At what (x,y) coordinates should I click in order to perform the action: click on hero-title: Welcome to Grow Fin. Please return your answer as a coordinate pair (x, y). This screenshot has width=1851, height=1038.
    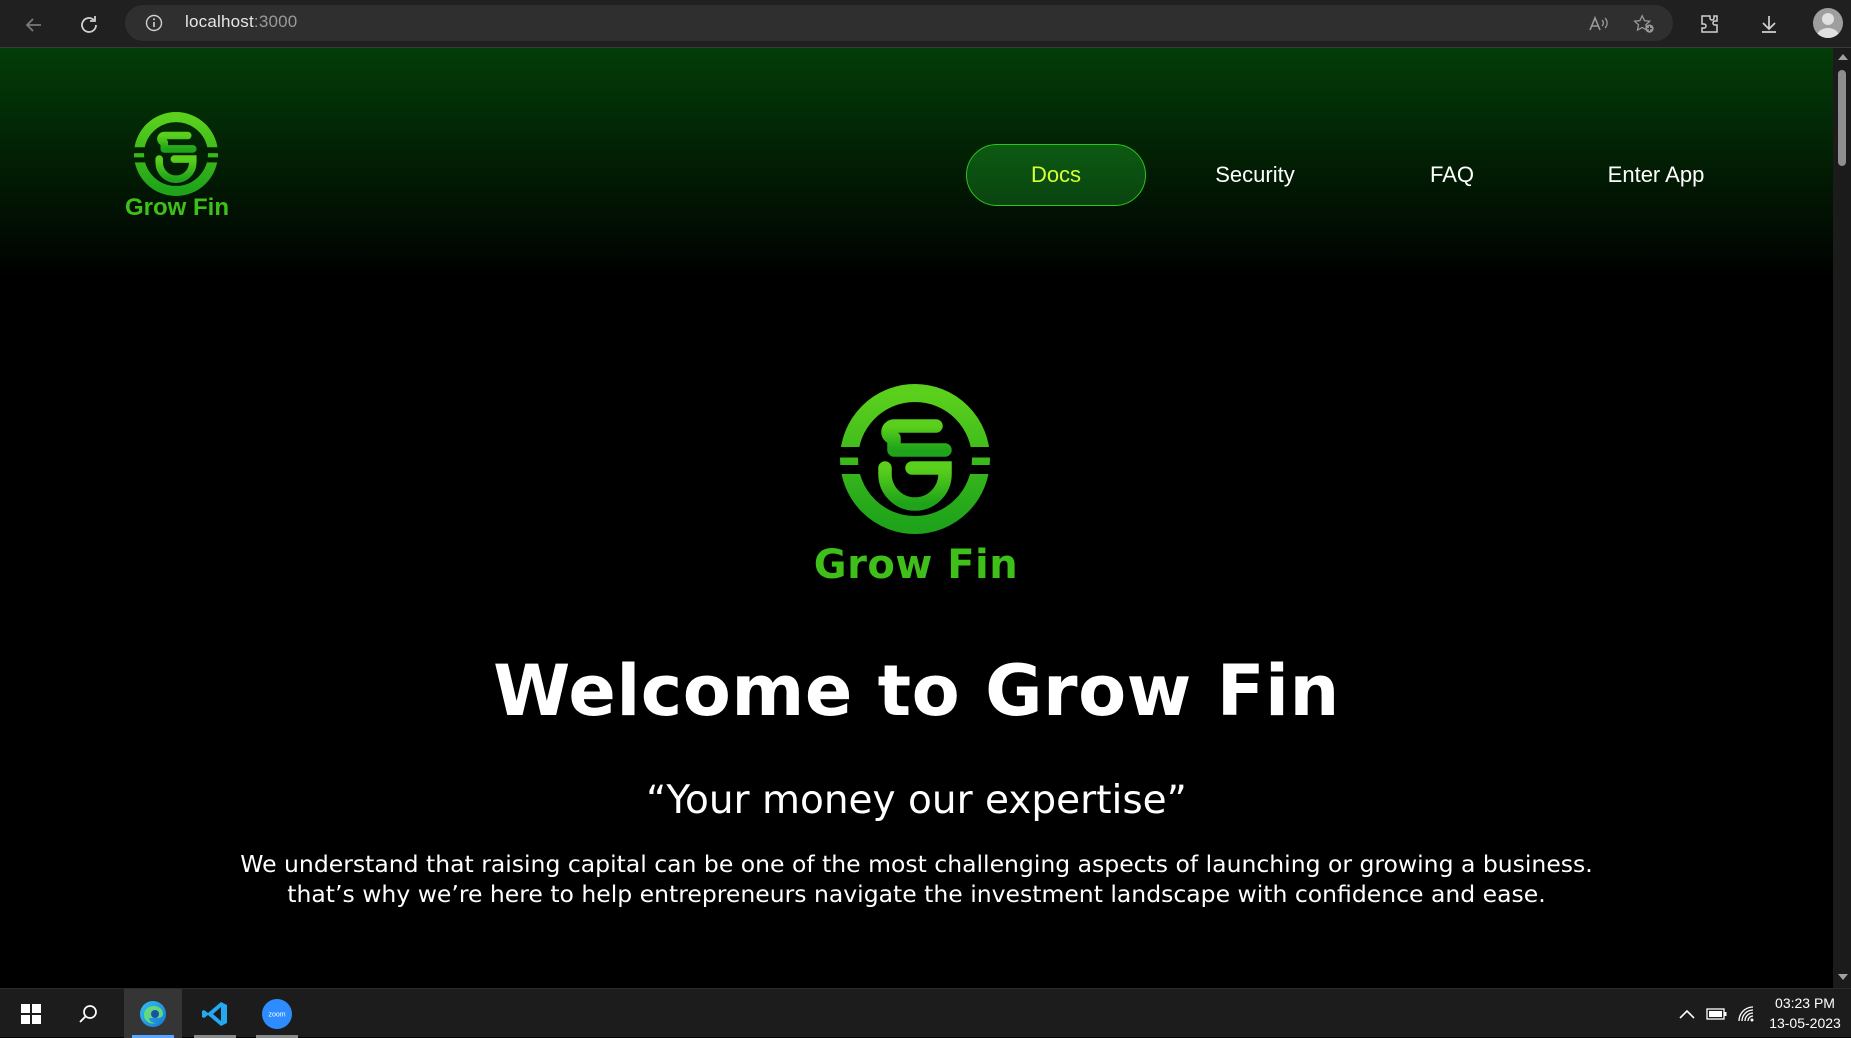
    Looking at the image, I should click on (916, 691).